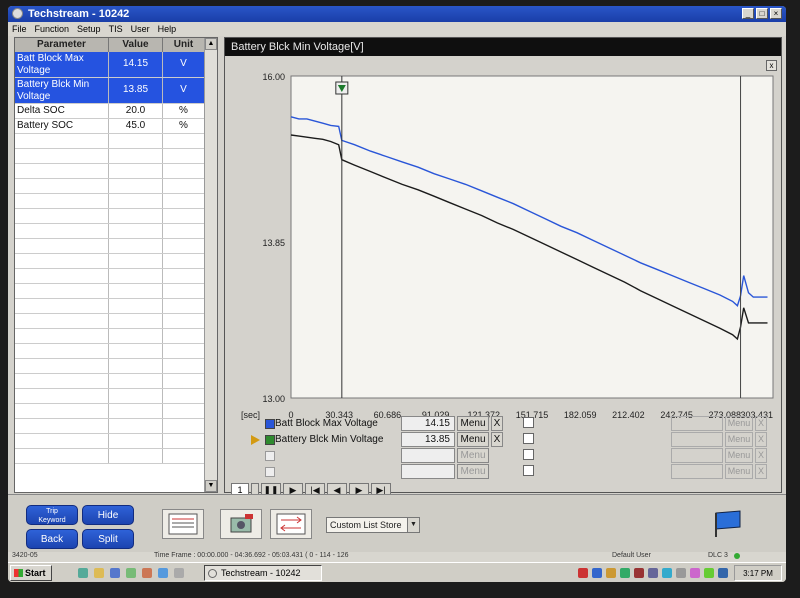 This screenshot has height=598, width=800. What do you see at coordinates (167, 29) in the screenshot?
I see `menu-help: Help` at bounding box center [167, 29].